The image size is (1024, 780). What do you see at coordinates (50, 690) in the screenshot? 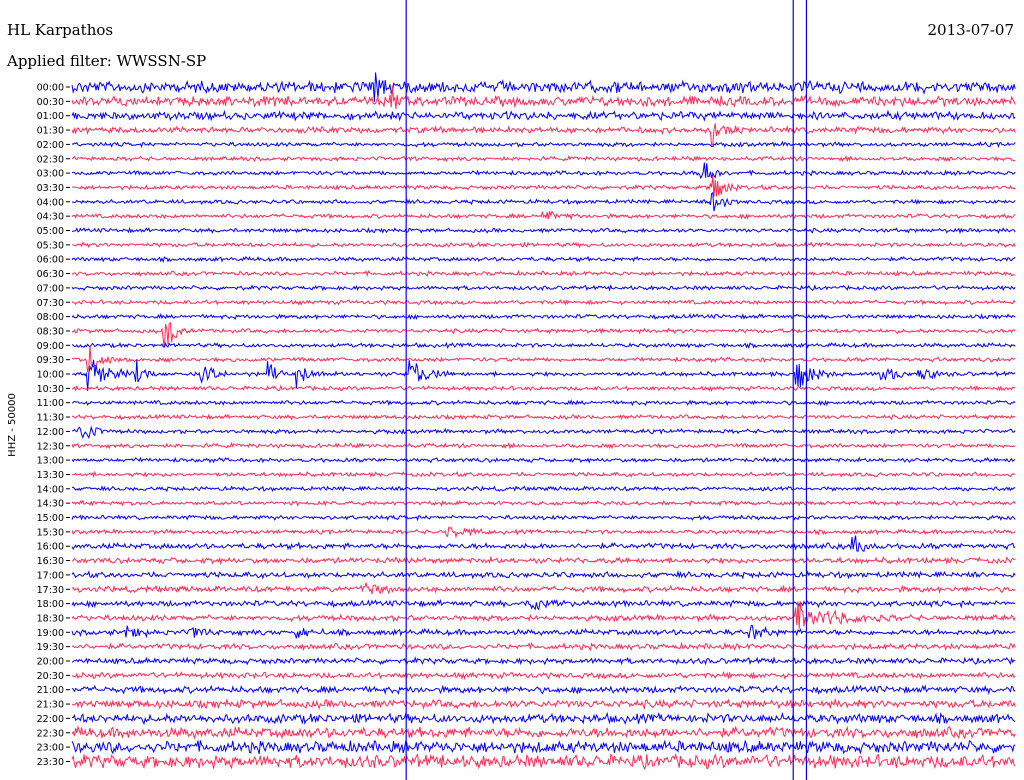
I see `row-tick-label: 21:00` at bounding box center [50, 690].